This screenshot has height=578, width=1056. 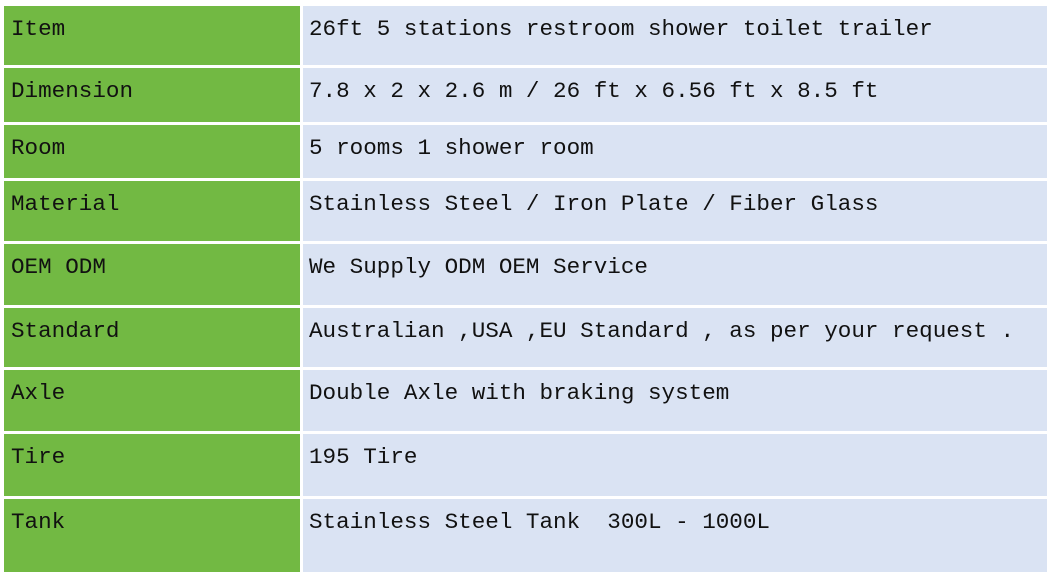 I want to click on table-row: OEM ODM We Supply ODM OEM Service, so click(x=525, y=274).